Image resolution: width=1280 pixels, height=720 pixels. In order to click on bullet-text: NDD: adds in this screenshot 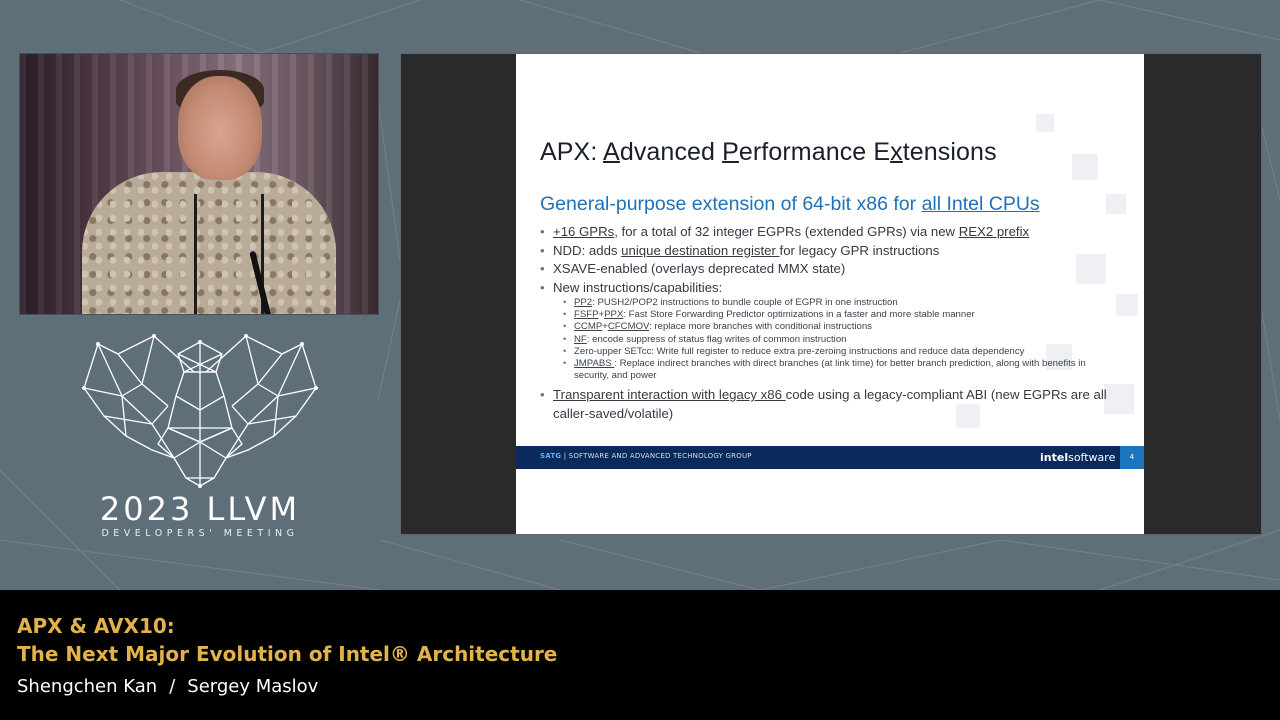, I will do `click(587, 250)`.